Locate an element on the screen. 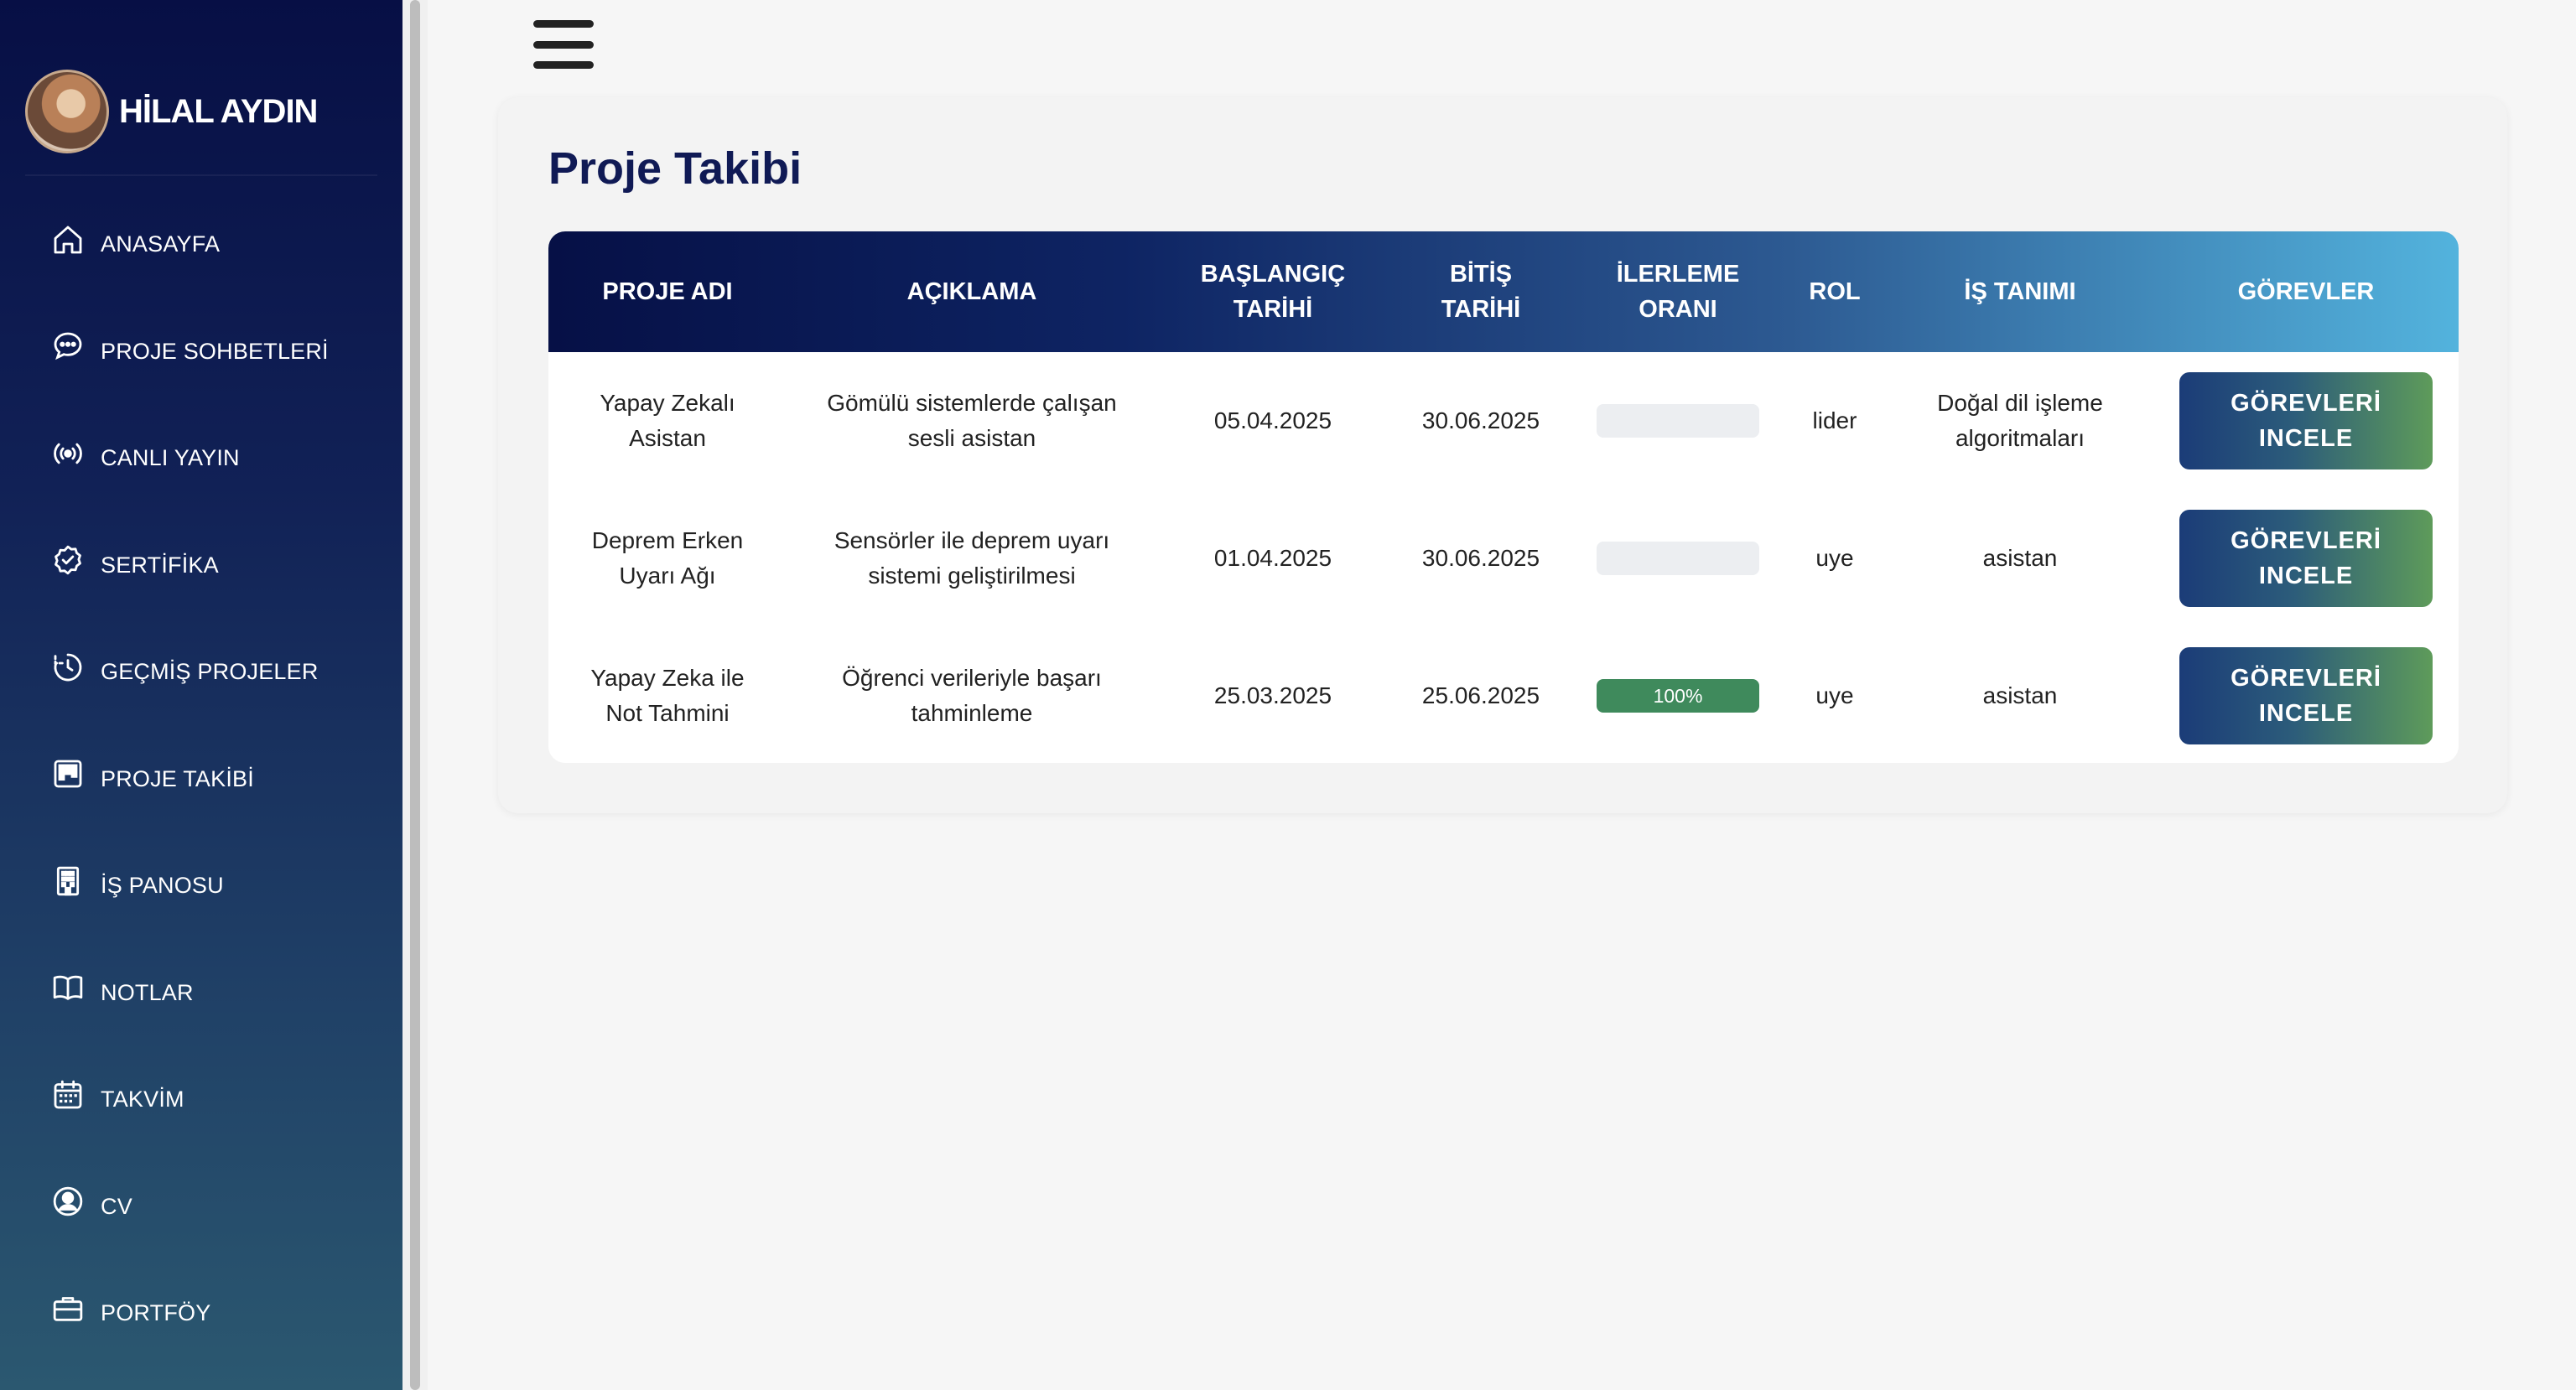  progress-bar: 100% is located at coordinates (1678, 696).